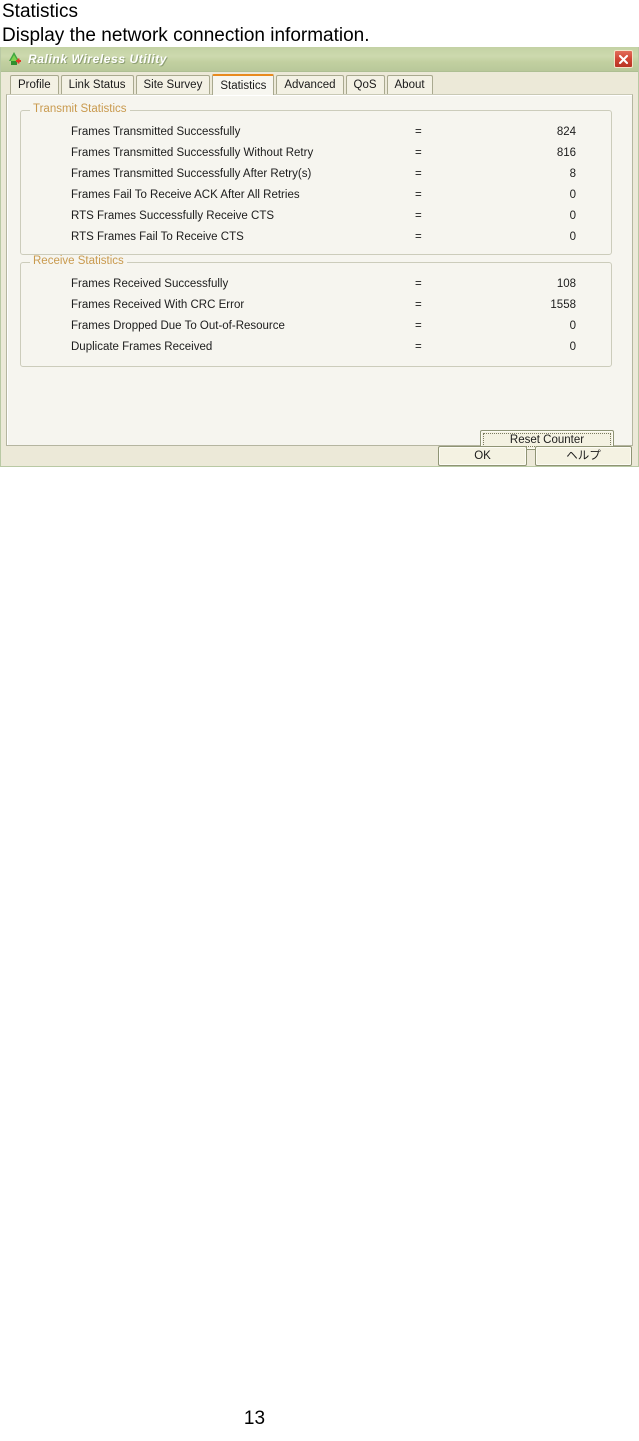 The width and height of the screenshot is (639, 1441). I want to click on stat-value: 816, so click(566, 153).